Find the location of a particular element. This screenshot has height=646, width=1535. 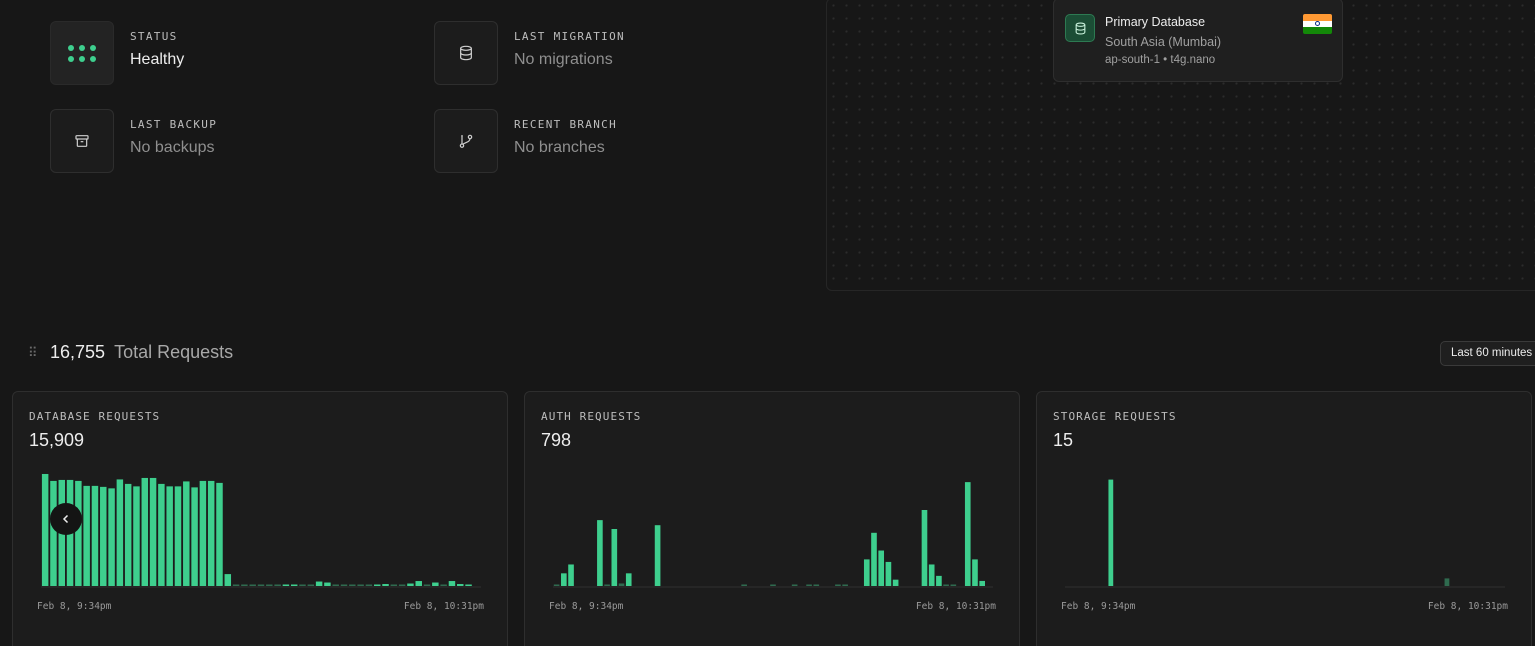

archive-icon is located at coordinates (82, 141).